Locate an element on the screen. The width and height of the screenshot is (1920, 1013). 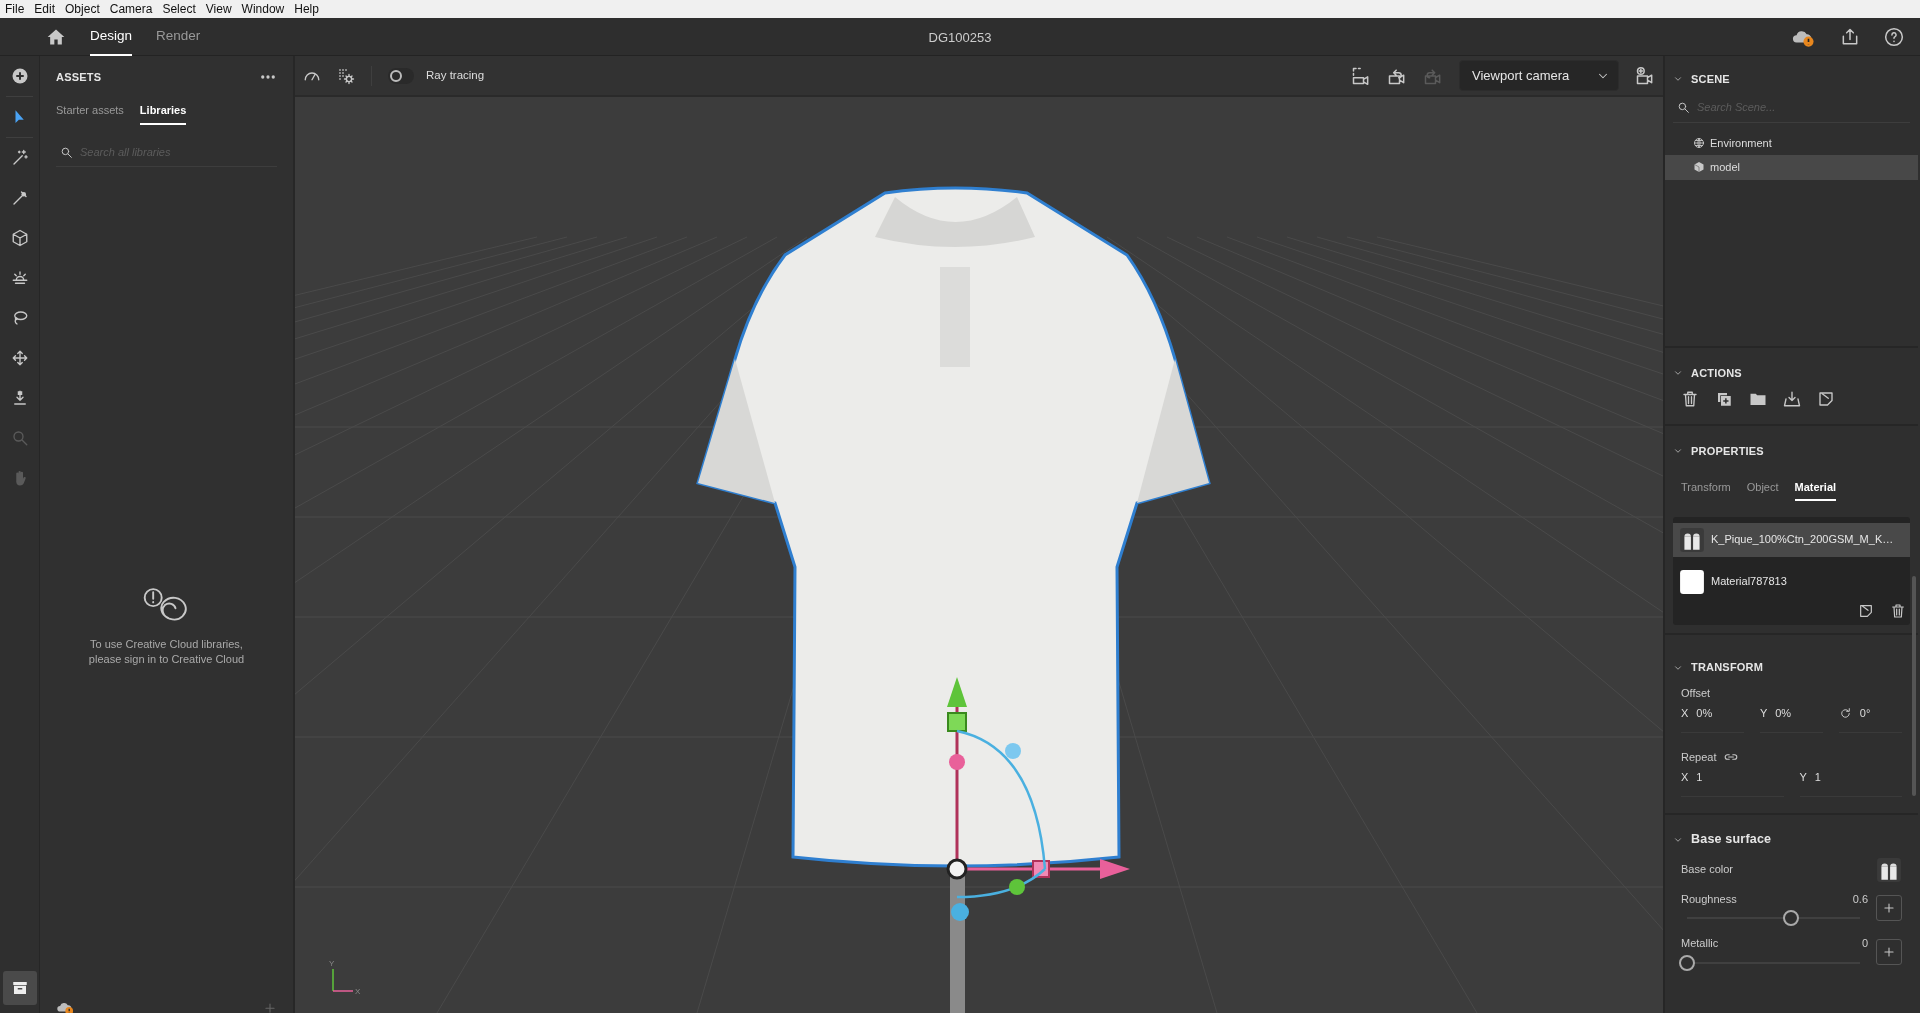
assets-tab: Starter assets is located at coordinates (90, 111).